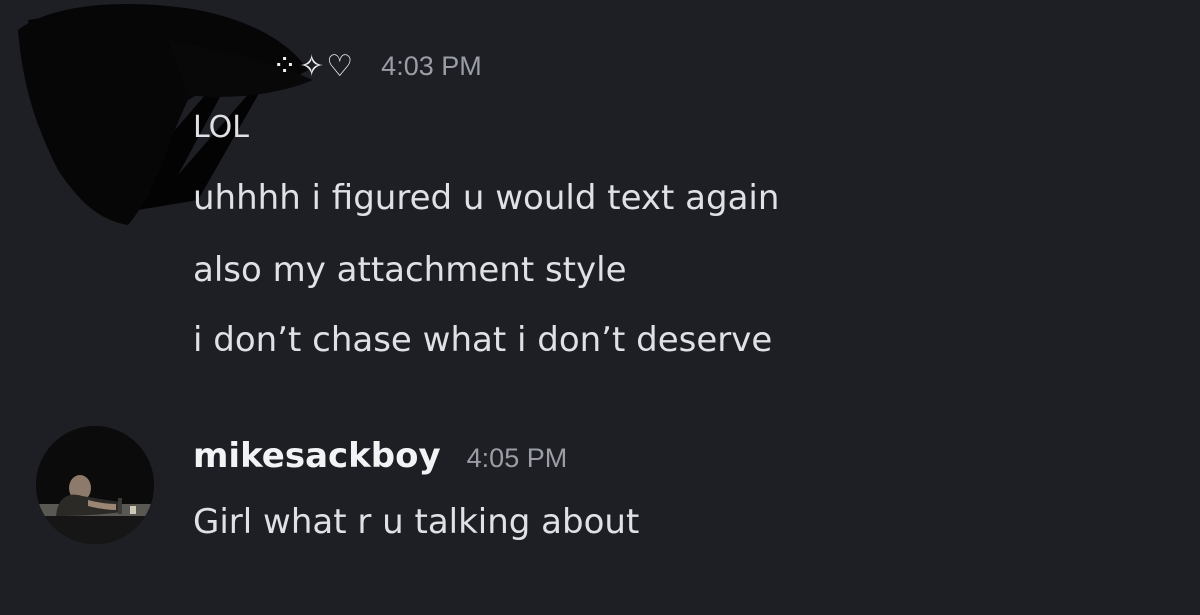 This screenshot has height=615, width=1200. Describe the element at coordinates (416, 522) in the screenshot. I see `message-line: Girl what r u talking about` at that location.